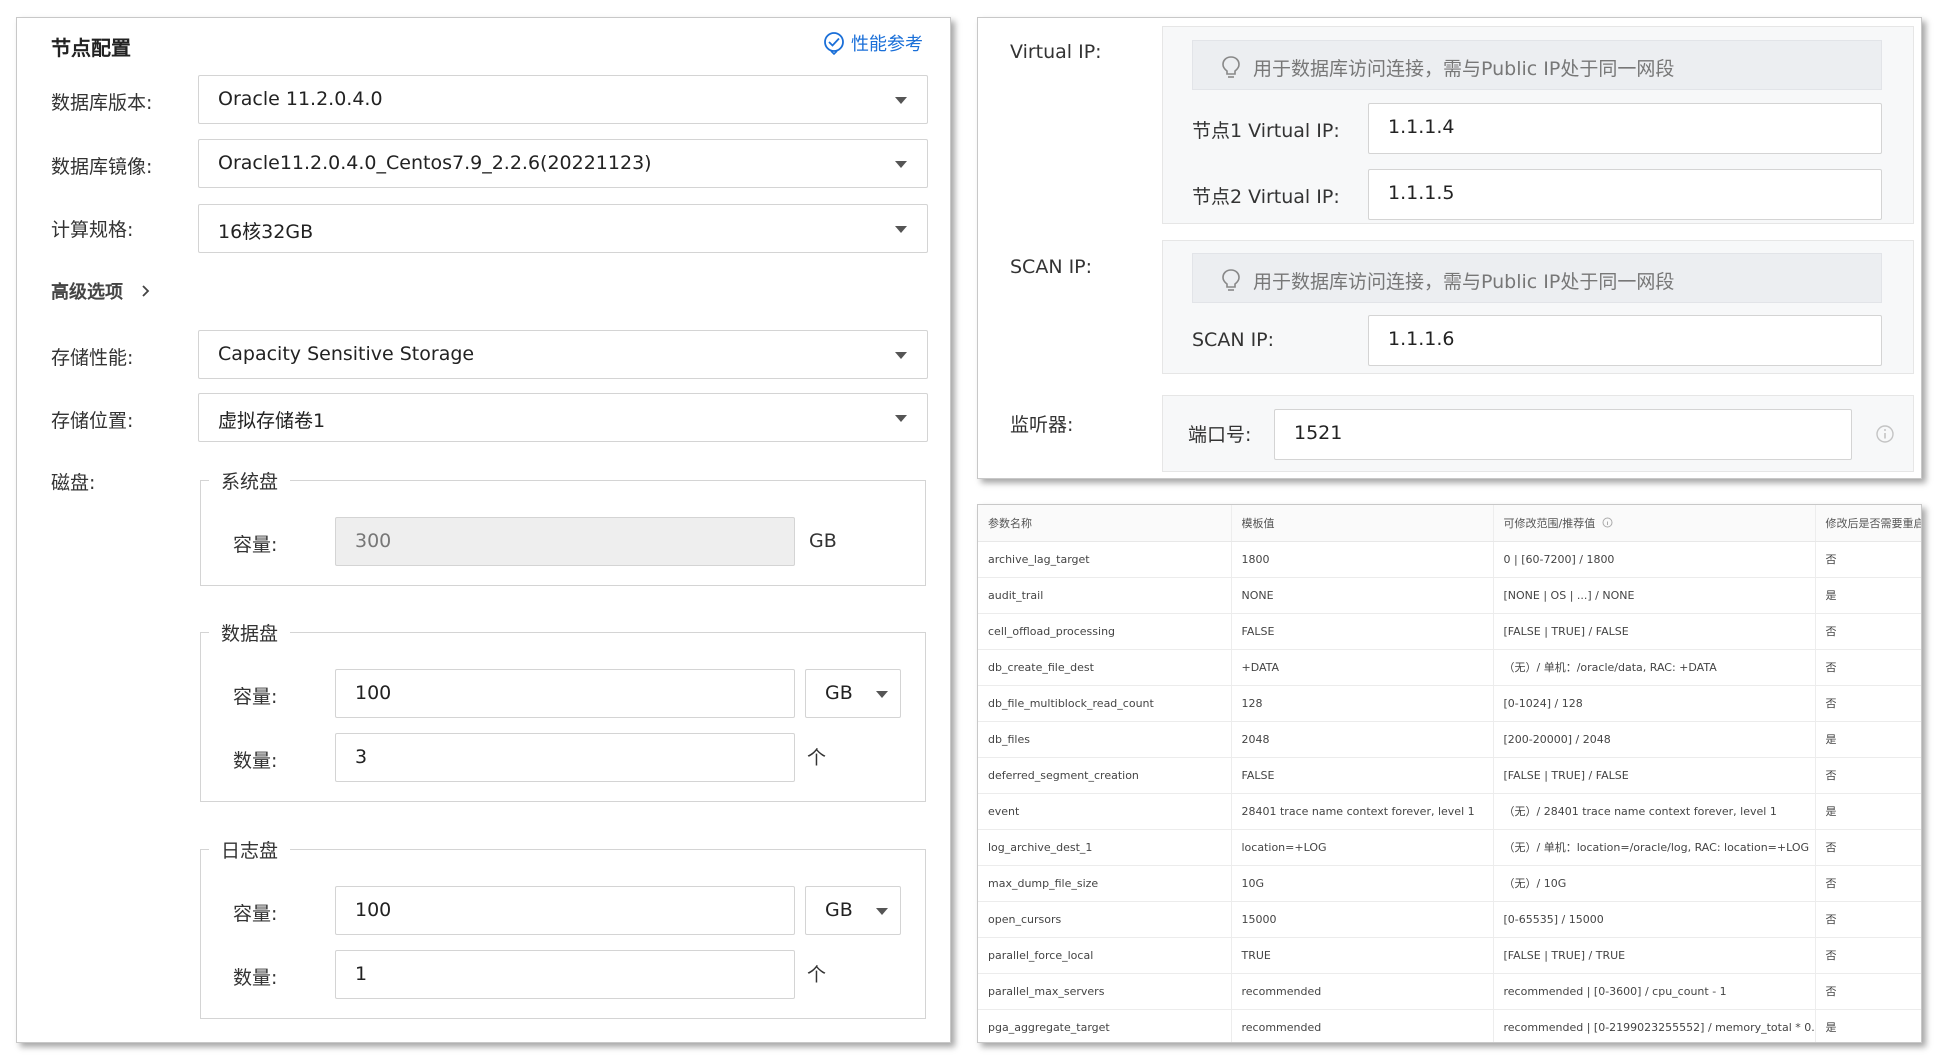  What do you see at coordinates (1625, 340) in the screenshot?
I see `scan-ip-input: 1.1.1.6` at bounding box center [1625, 340].